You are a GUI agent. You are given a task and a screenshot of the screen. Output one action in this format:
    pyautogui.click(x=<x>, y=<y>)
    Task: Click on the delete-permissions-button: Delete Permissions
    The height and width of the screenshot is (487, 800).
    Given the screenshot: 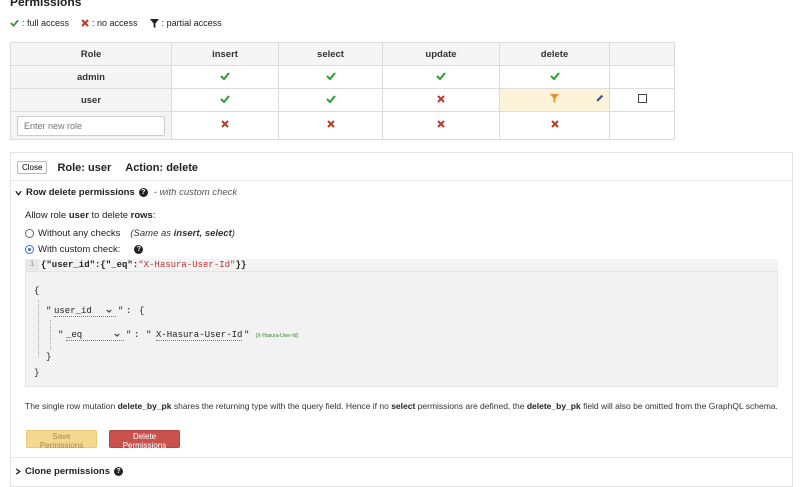 What is the action you would take?
    pyautogui.click(x=144, y=440)
    